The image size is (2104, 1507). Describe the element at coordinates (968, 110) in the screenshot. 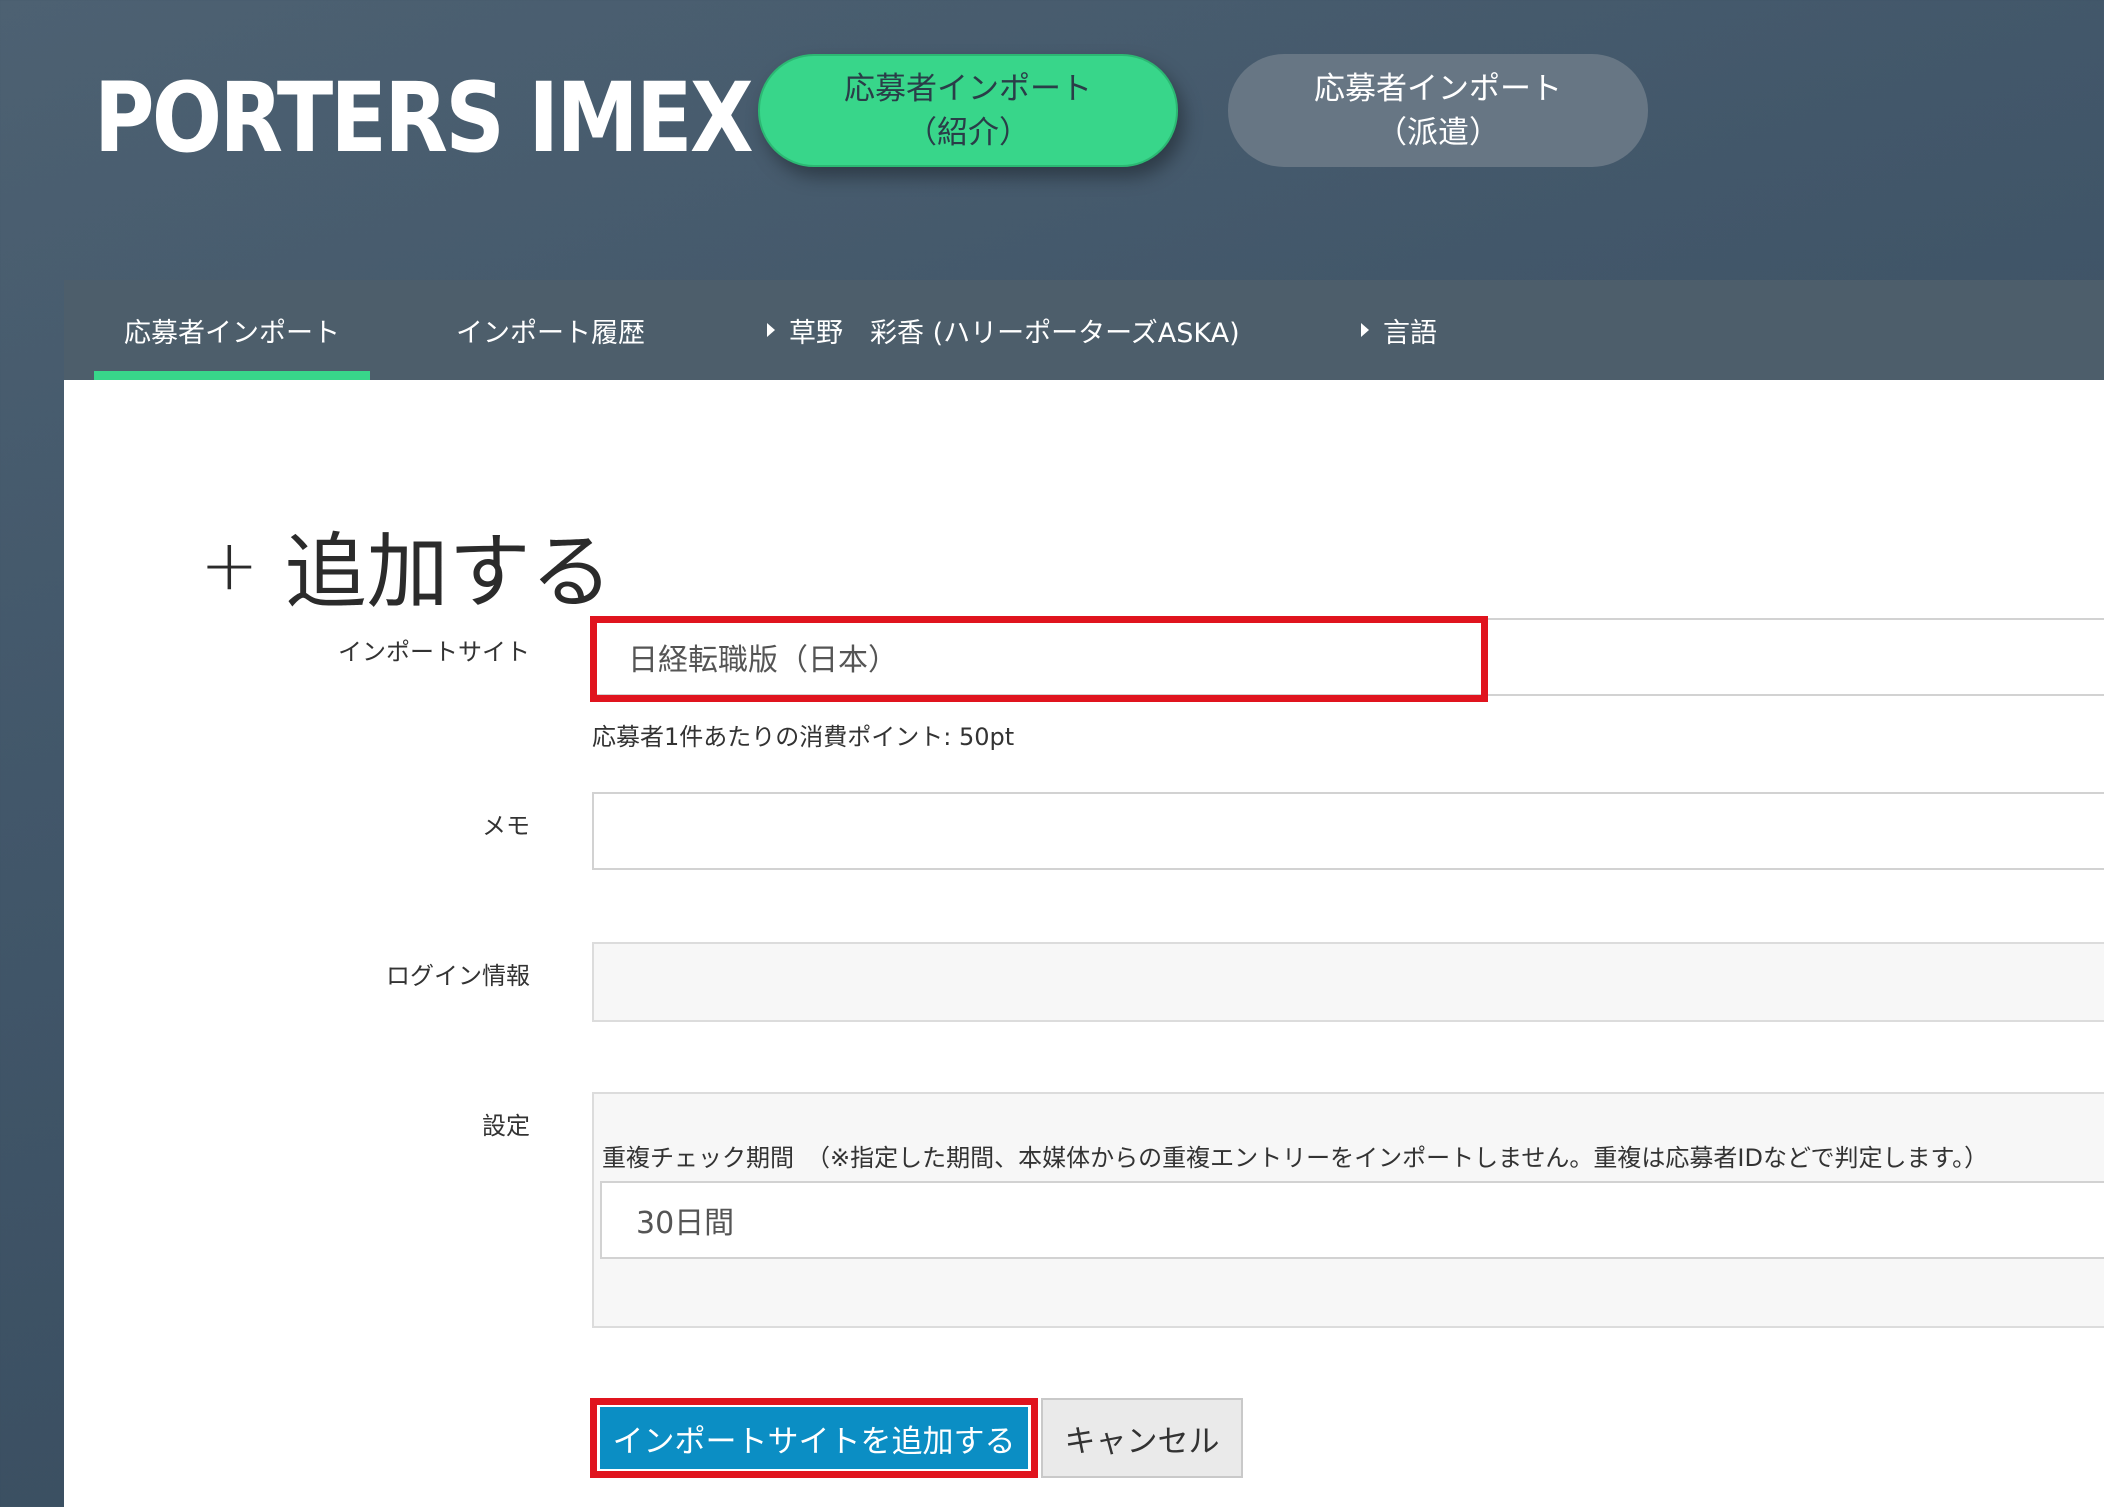

I see `applicant-import-referral-button: 応募者インポート （紹介）` at that location.